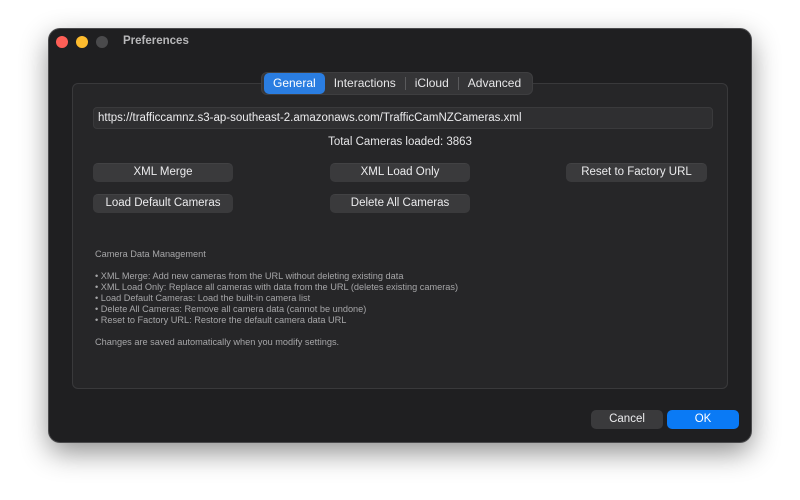  I want to click on tab-general: General, so click(294, 83).